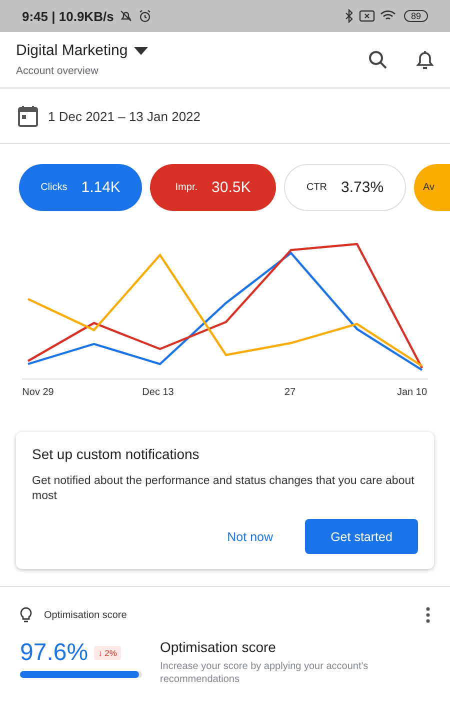 The height and width of the screenshot is (701, 450). I want to click on card-button: Not now, so click(250, 536).